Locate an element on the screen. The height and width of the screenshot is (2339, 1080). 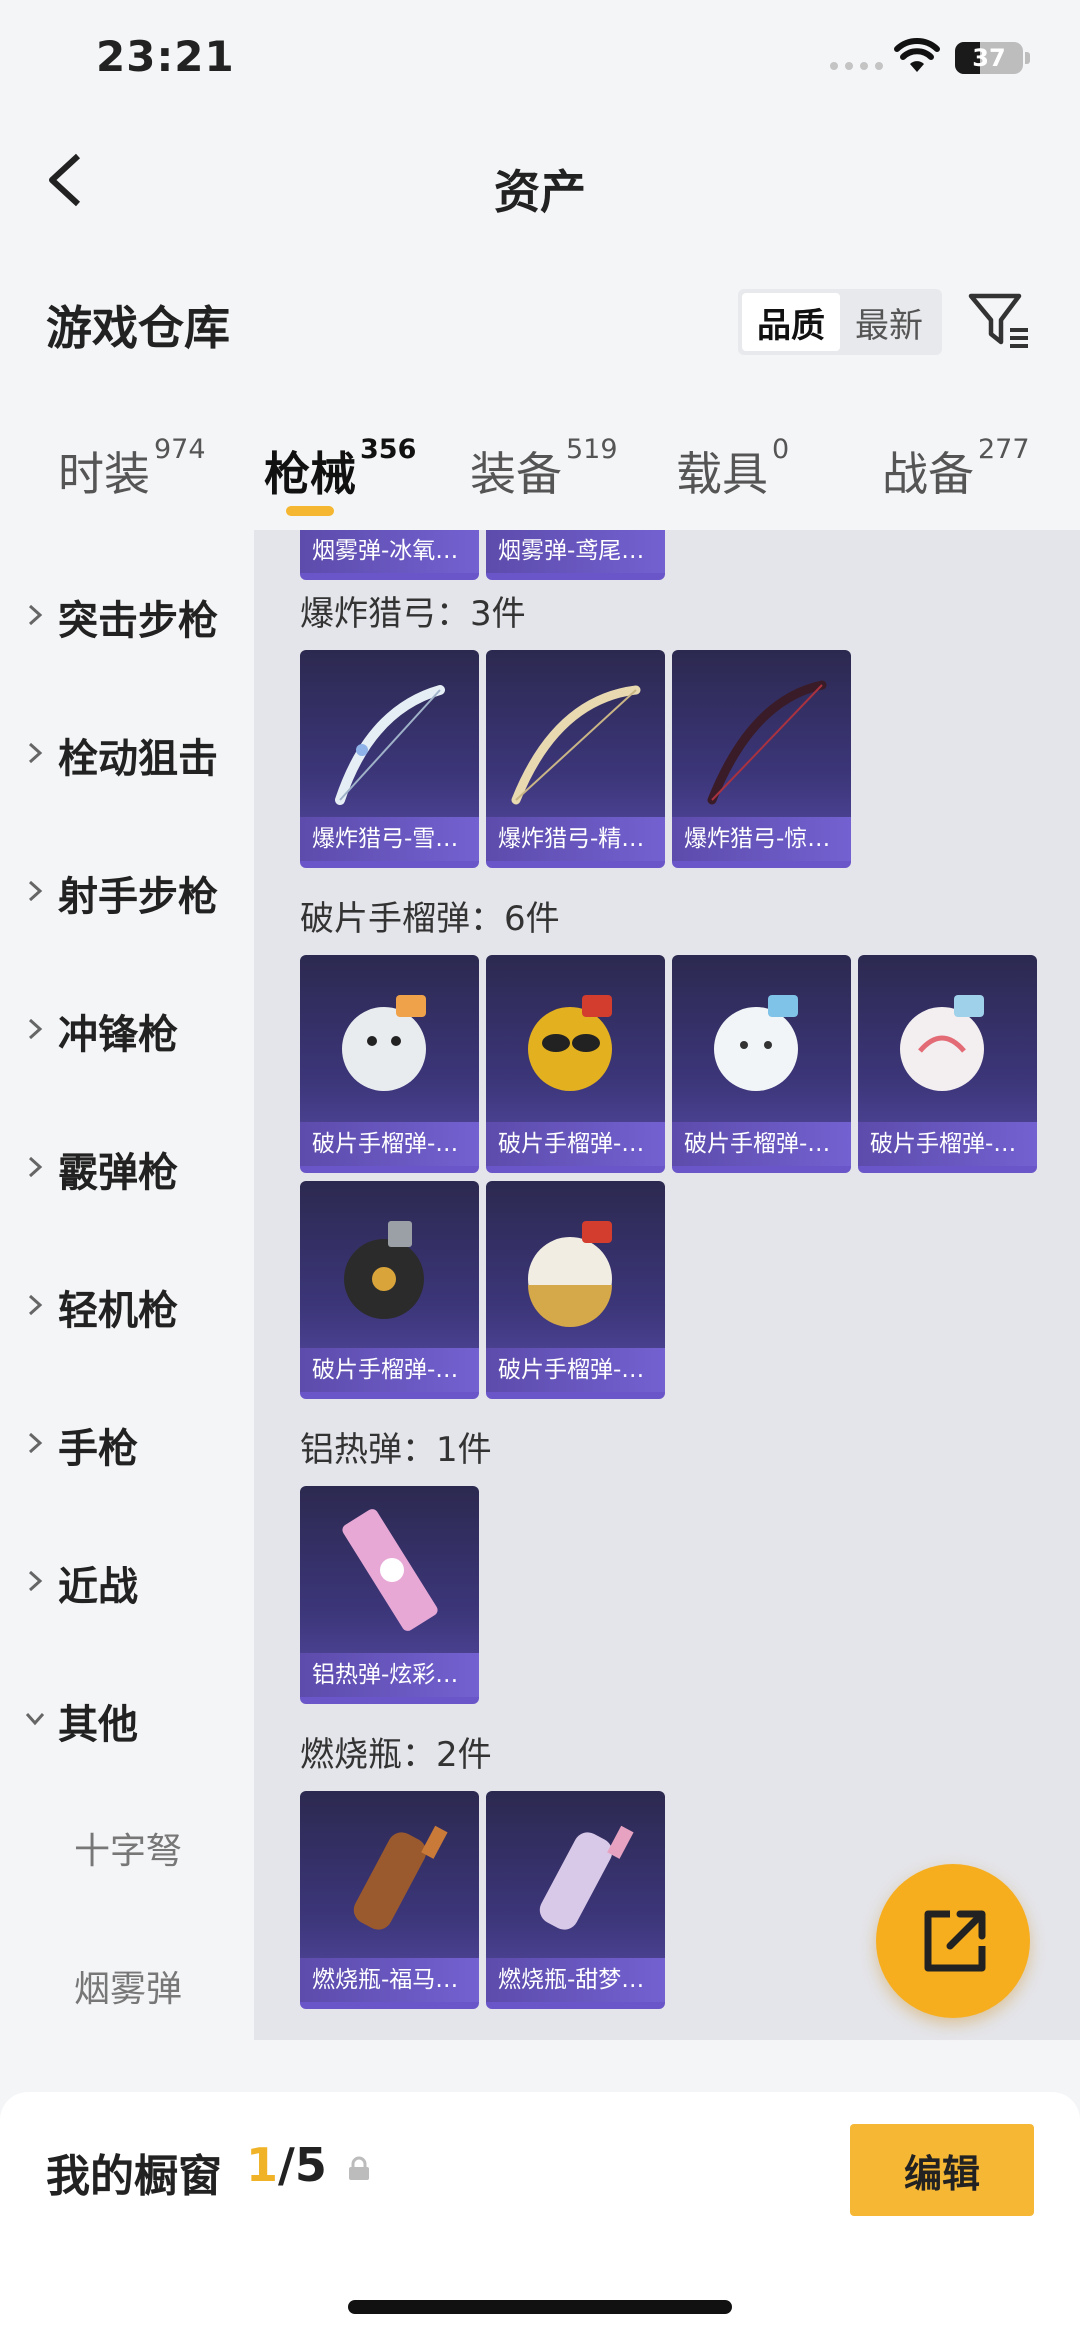
sidebar-subitem-smoke-grenade: 烟雾弹 is located at coordinates (164, 1986).